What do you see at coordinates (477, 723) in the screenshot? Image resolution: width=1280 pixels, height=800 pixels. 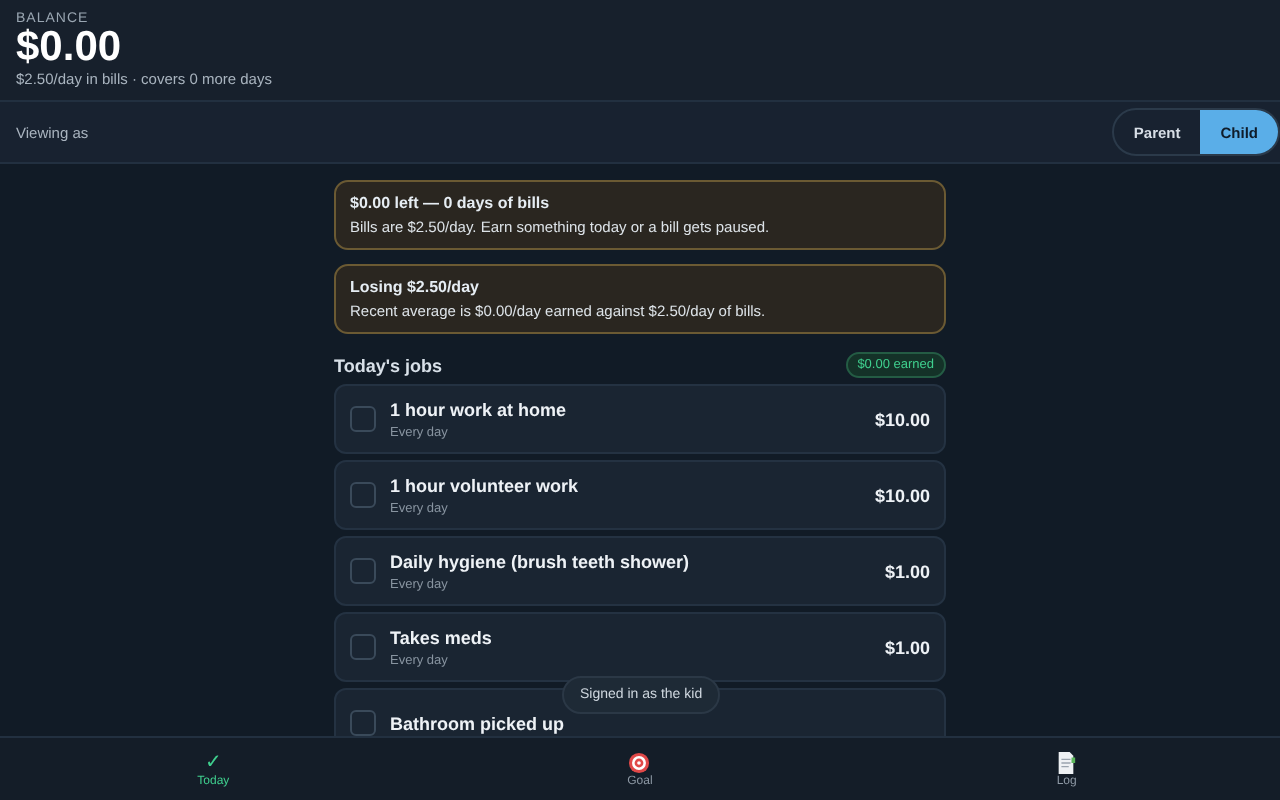 I see `job-name: Bathroom picked up` at bounding box center [477, 723].